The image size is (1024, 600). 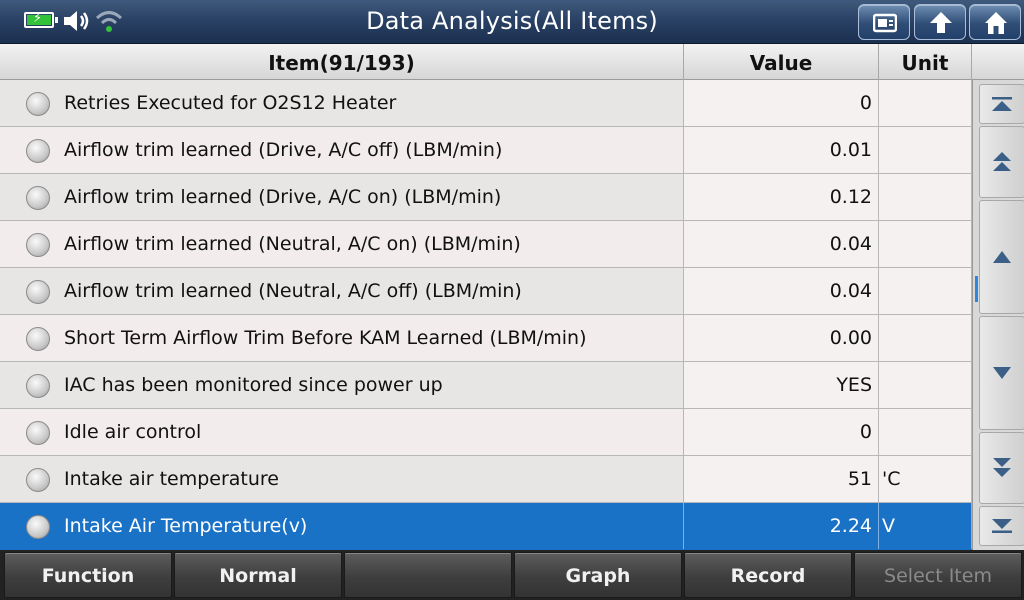 I want to click on item-value: 51, so click(x=781, y=479).